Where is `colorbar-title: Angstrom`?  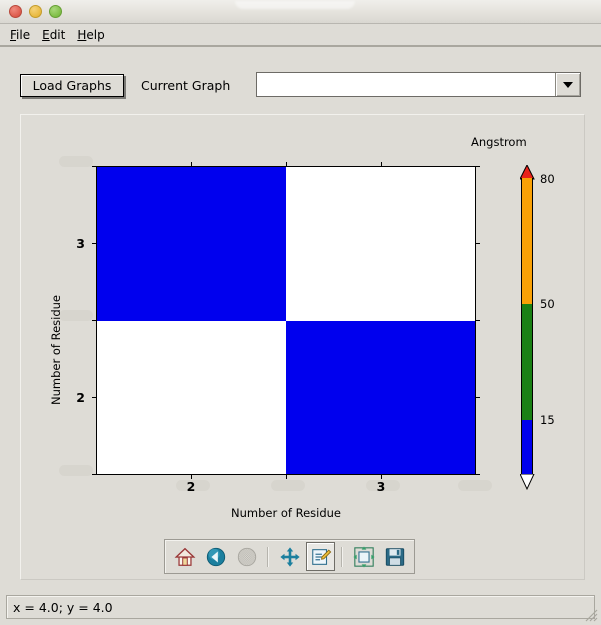
colorbar-title: Angstrom is located at coordinates (499, 142).